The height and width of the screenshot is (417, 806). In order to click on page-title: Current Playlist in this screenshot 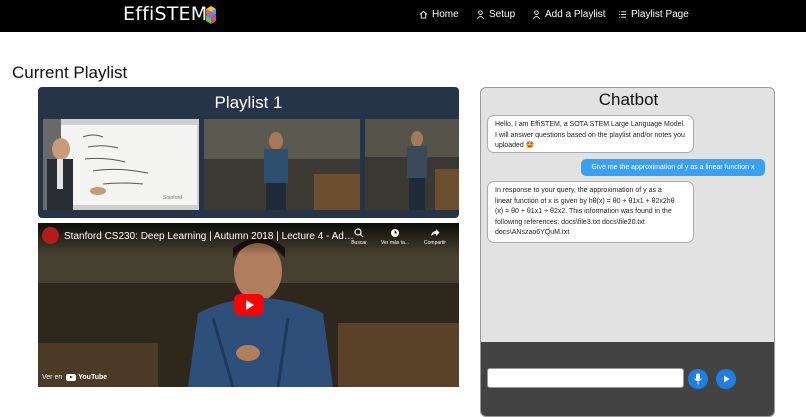, I will do `click(70, 72)`.